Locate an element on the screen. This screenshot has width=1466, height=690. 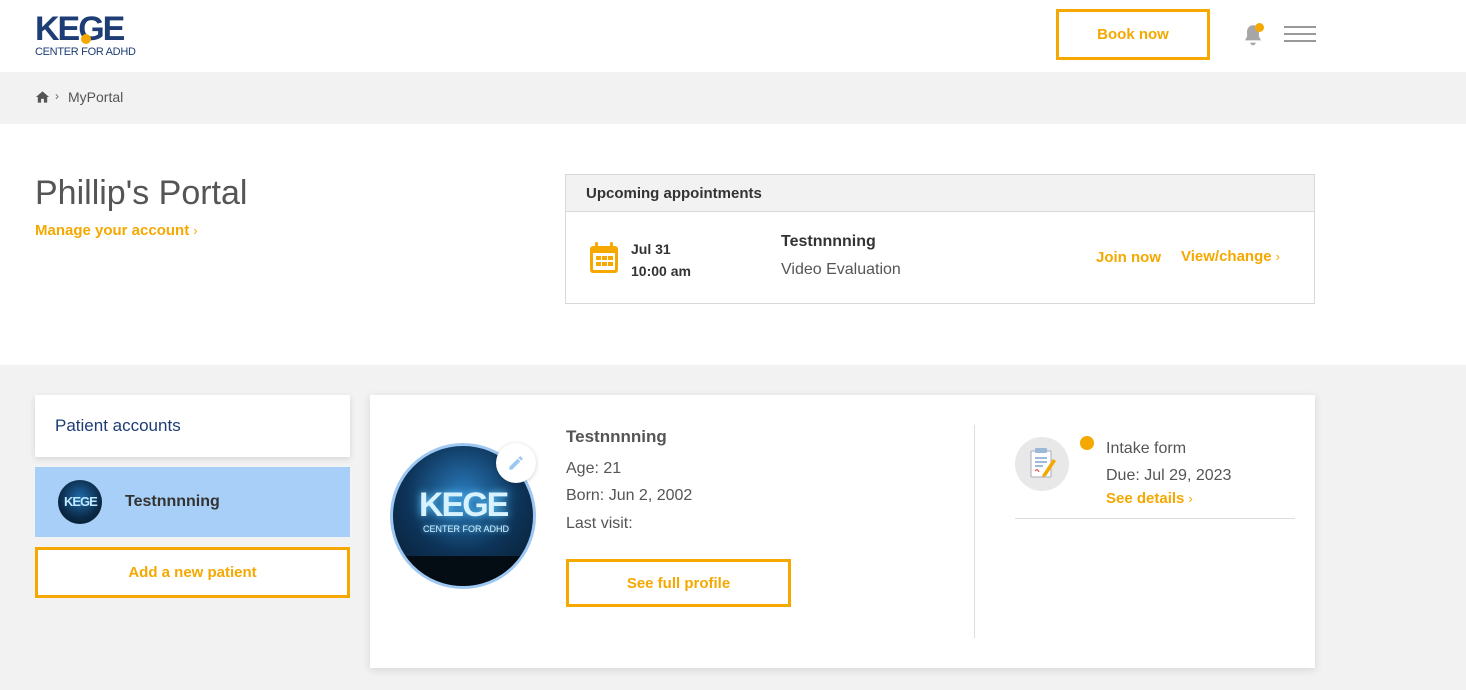
view-change-label: View/change is located at coordinates (1226, 256).